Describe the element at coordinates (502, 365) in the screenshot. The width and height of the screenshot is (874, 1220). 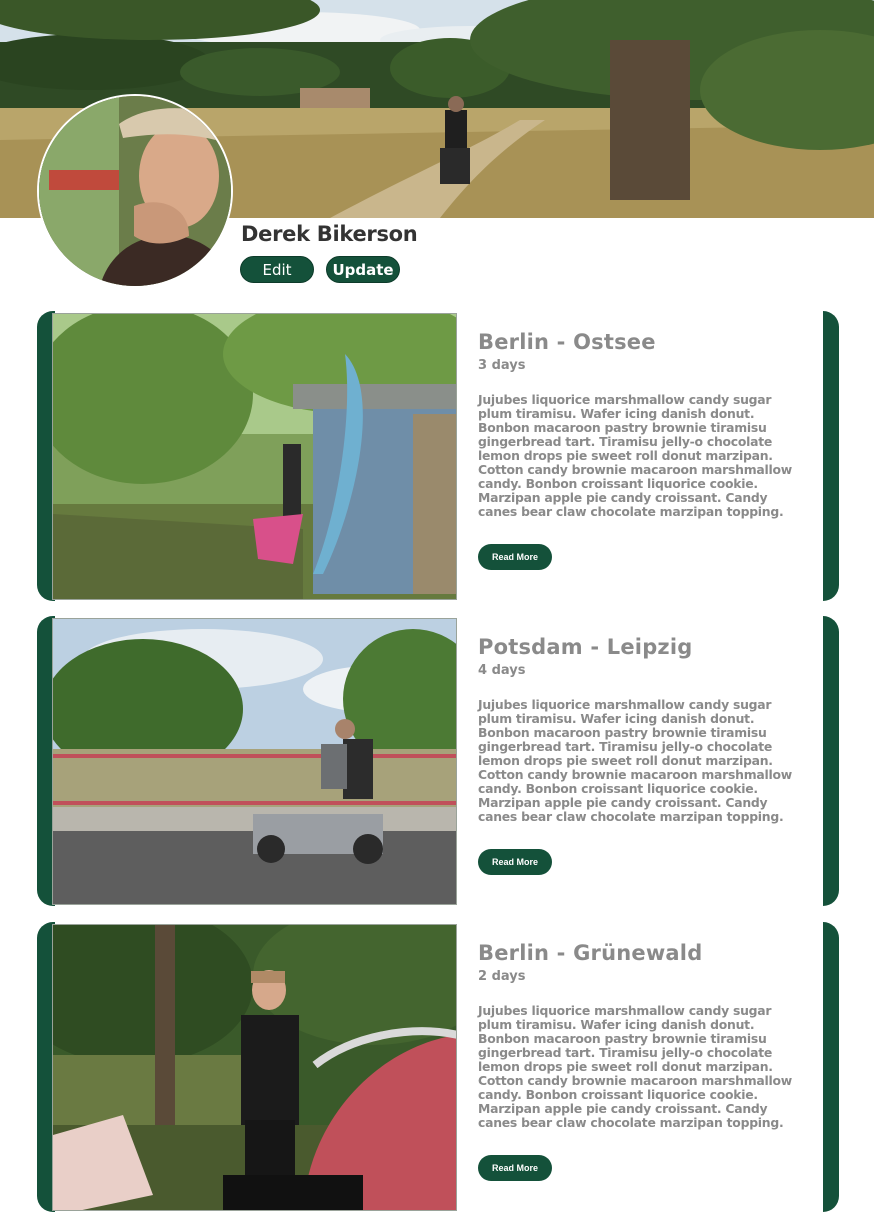
I see `trip-duration: 3 days` at that location.